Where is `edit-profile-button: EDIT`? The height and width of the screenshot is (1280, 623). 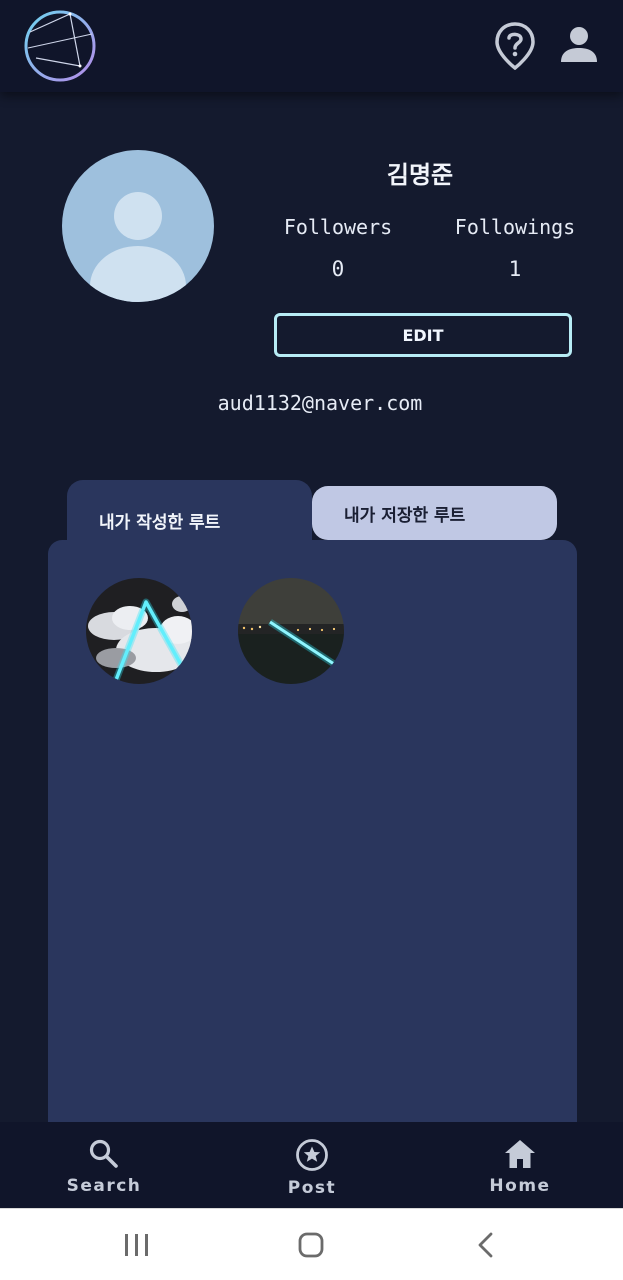 edit-profile-button: EDIT is located at coordinates (423, 335).